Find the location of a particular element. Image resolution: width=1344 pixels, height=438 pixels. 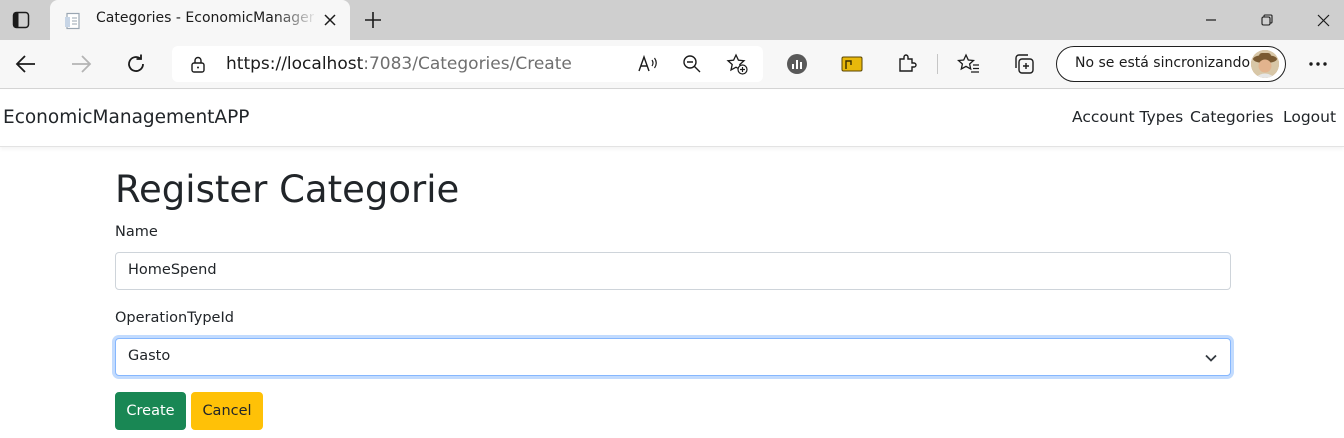

forward-icon is located at coordinates (81, 64).